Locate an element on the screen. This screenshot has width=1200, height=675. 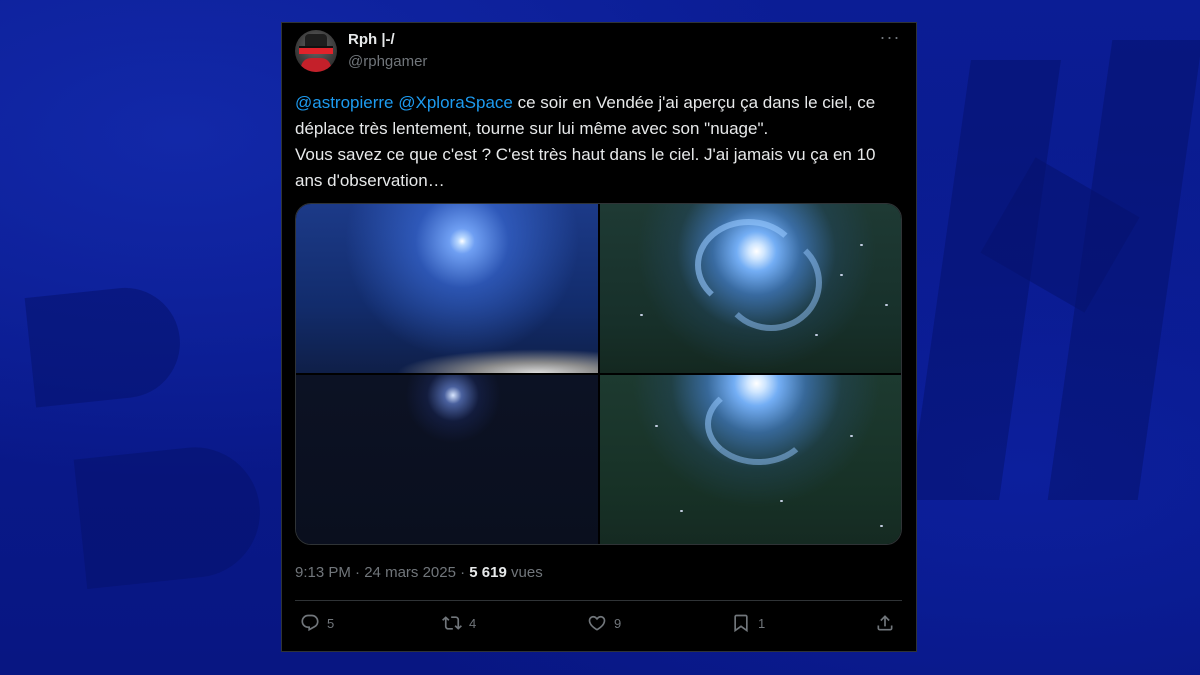
retweet-button: 4 is located at coordinates (459, 623).